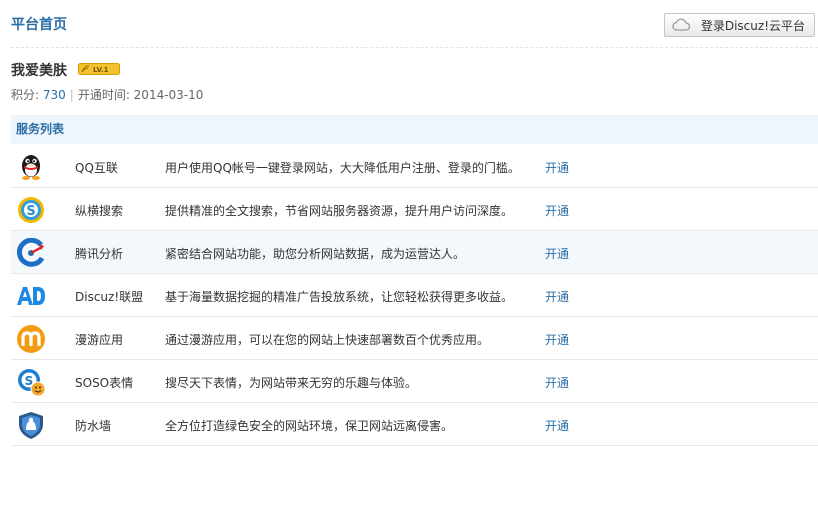 This screenshot has height=529, width=818. I want to click on service-row-firewall: 防水墙 全方位打造绿色安全的网站环境，保卫网站远离侵害。 开通, so click(414, 424).